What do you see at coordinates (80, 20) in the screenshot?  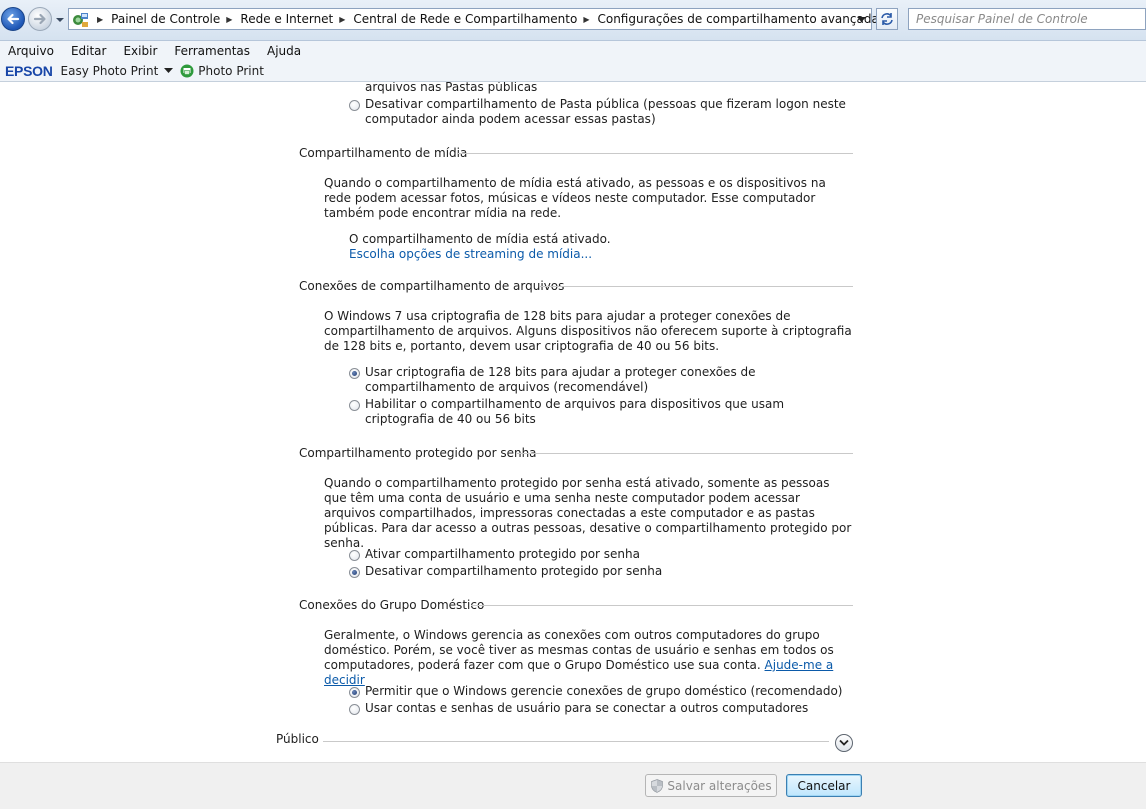 I see `control-panel-icon` at bounding box center [80, 20].